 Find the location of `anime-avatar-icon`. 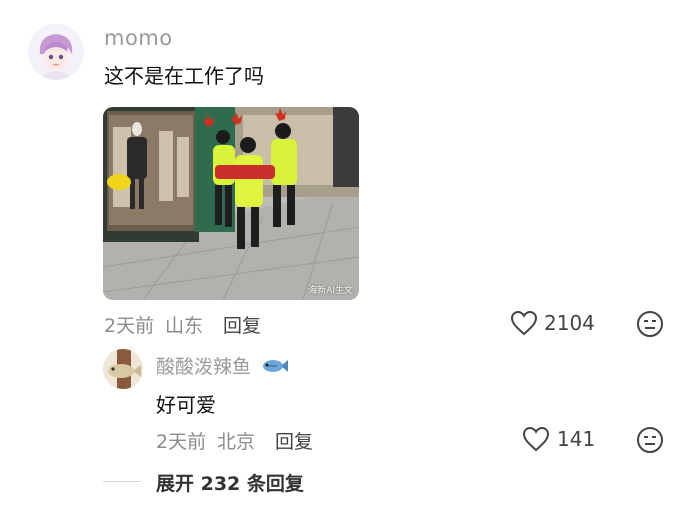

anime-avatar-icon is located at coordinates (56, 52).